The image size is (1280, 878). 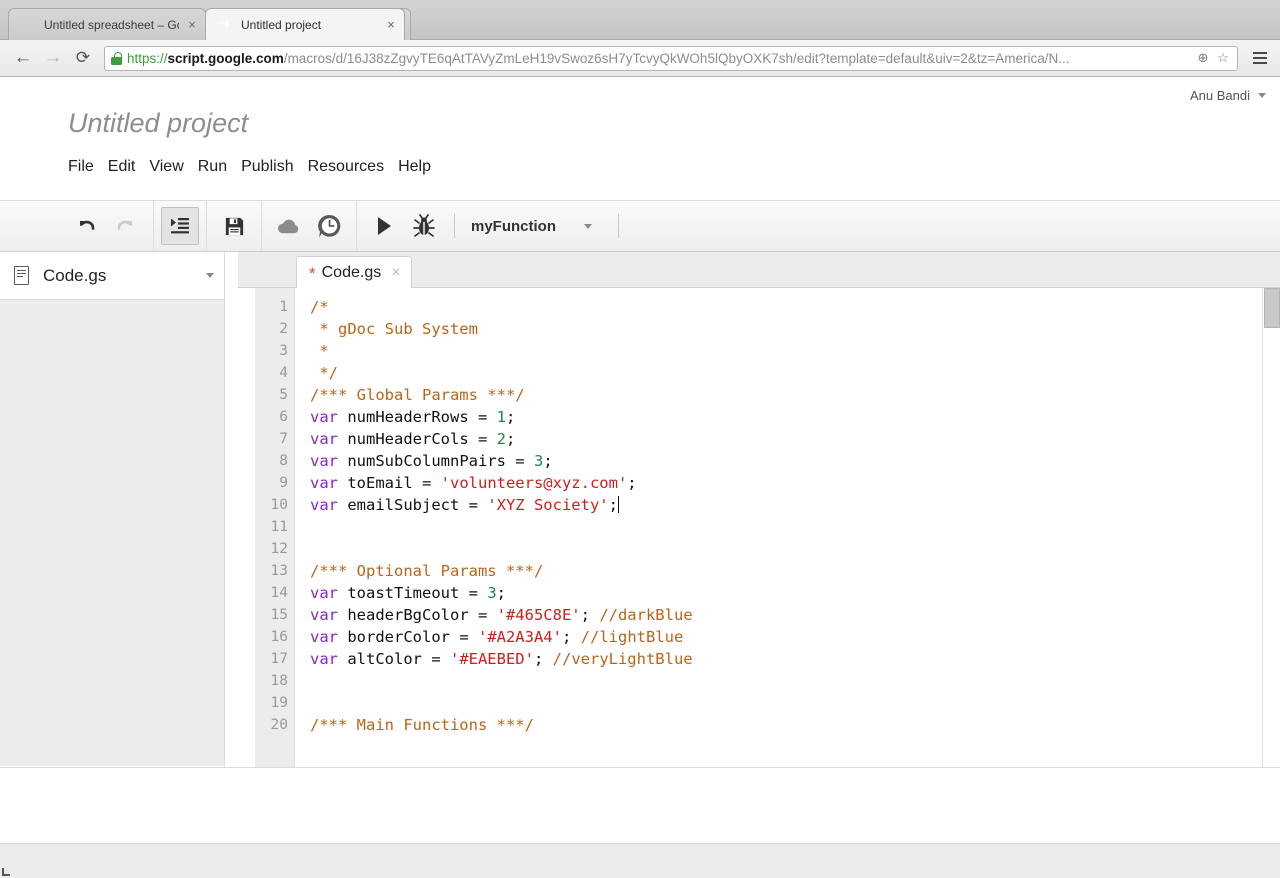 I want to click on function-selector-label: myFunction, so click(x=513, y=226).